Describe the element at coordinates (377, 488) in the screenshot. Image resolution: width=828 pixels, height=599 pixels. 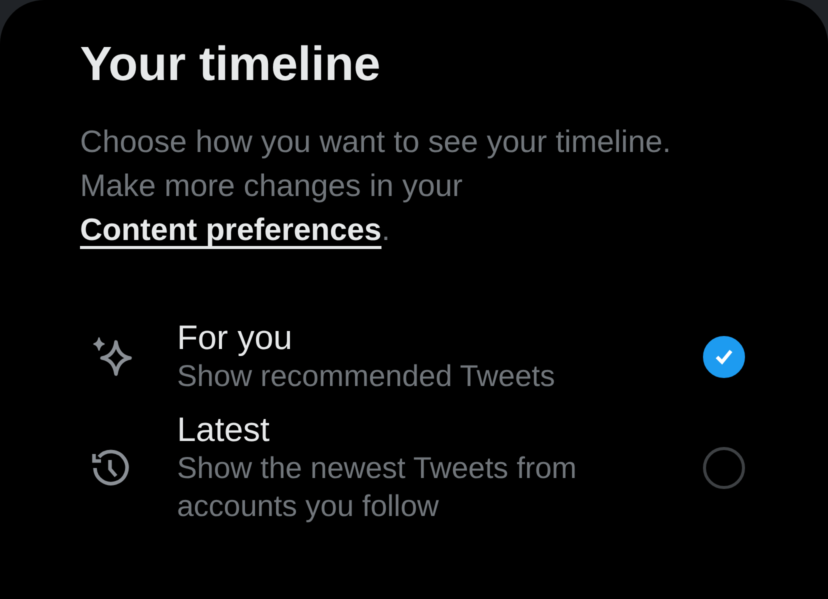
I see `option-description: Show the newest Tweets from accounts you follow` at that location.